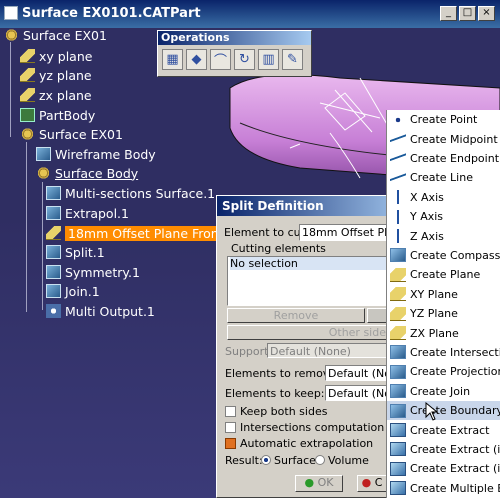  I want to click on boolean-icon: ▦, so click(172, 59).